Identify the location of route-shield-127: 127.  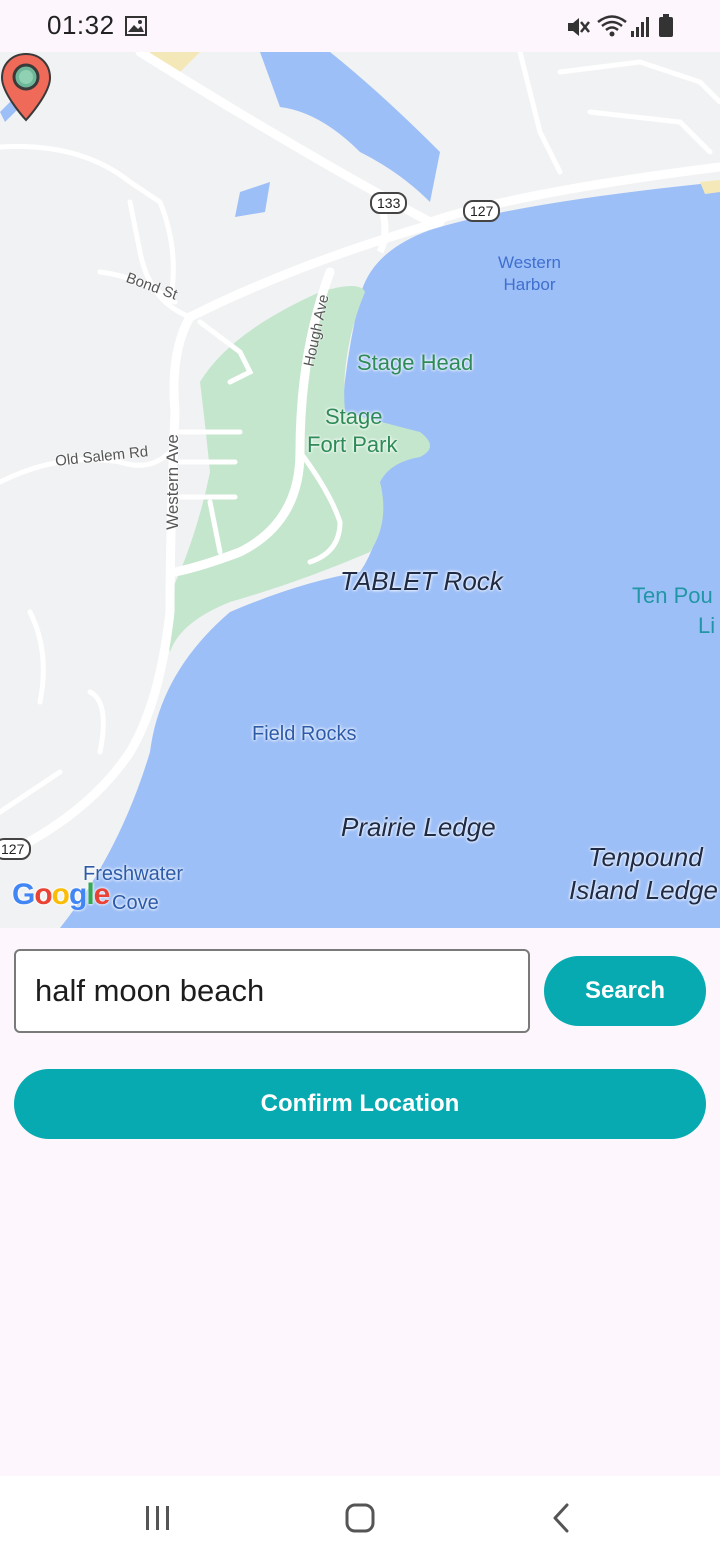
(482, 211).